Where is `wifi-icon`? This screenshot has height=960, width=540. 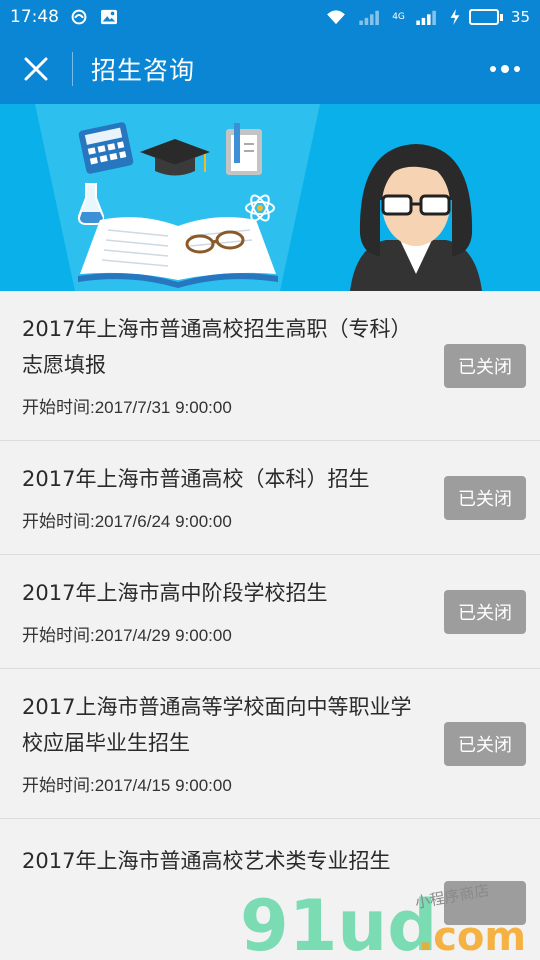
wifi-icon is located at coordinates (336, 17).